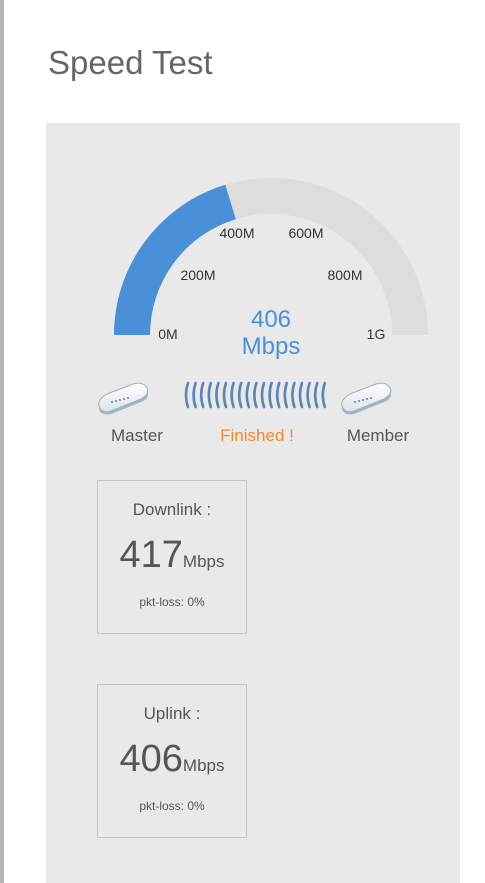 The width and height of the screenshot is (485, 883). Describe the element at coordinates (271, 346) in the screenshot. I see `speed-readout-unit: Mbps` at that location.